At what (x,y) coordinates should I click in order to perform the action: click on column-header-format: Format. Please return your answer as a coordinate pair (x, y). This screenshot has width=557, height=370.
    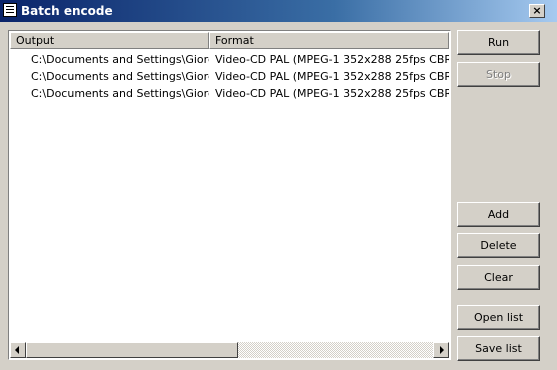
    Looking at the image, I should click on (329, 40).